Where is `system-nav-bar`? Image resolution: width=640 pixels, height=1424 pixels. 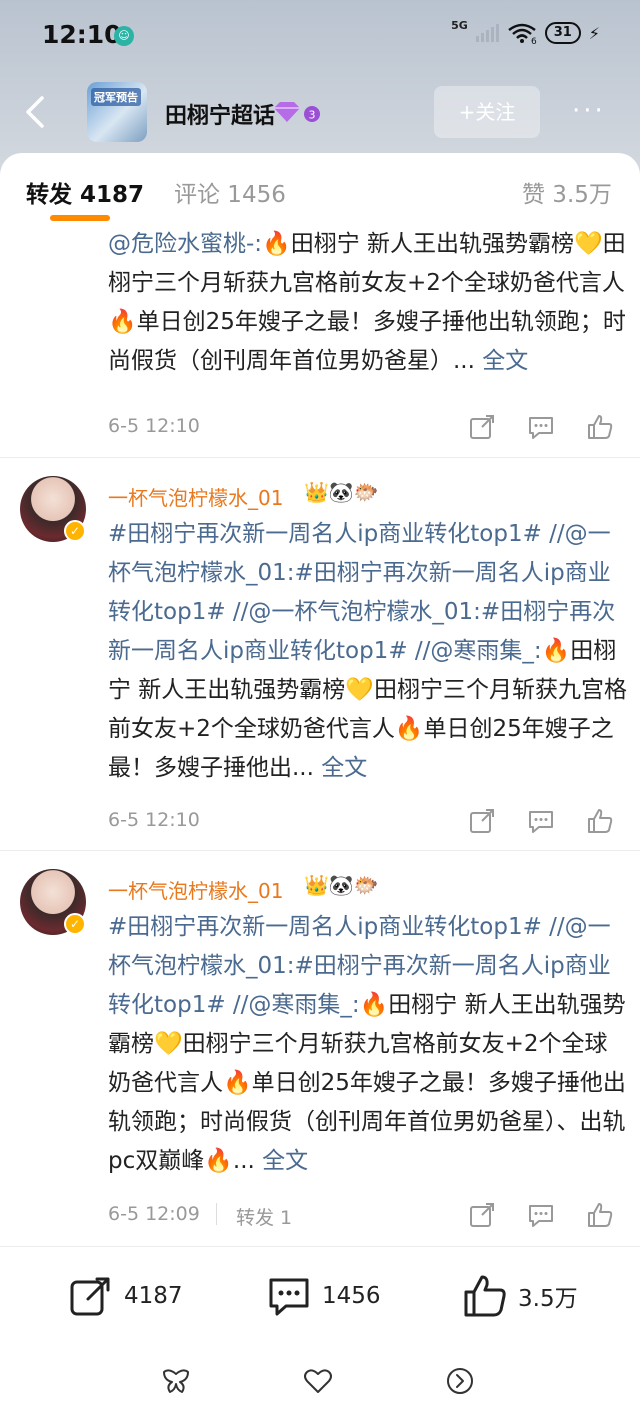
system-nav-bar is located at coordinates (320, 1385).